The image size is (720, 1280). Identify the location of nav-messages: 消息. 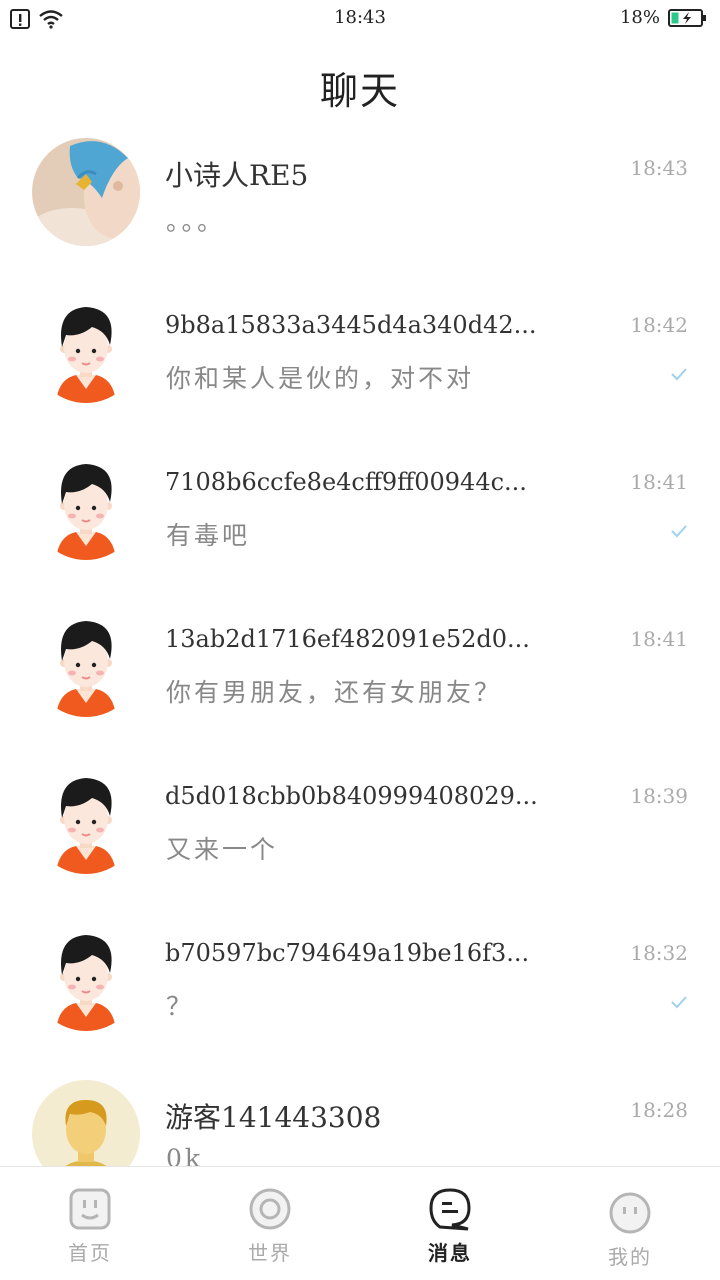
(450, 1223).